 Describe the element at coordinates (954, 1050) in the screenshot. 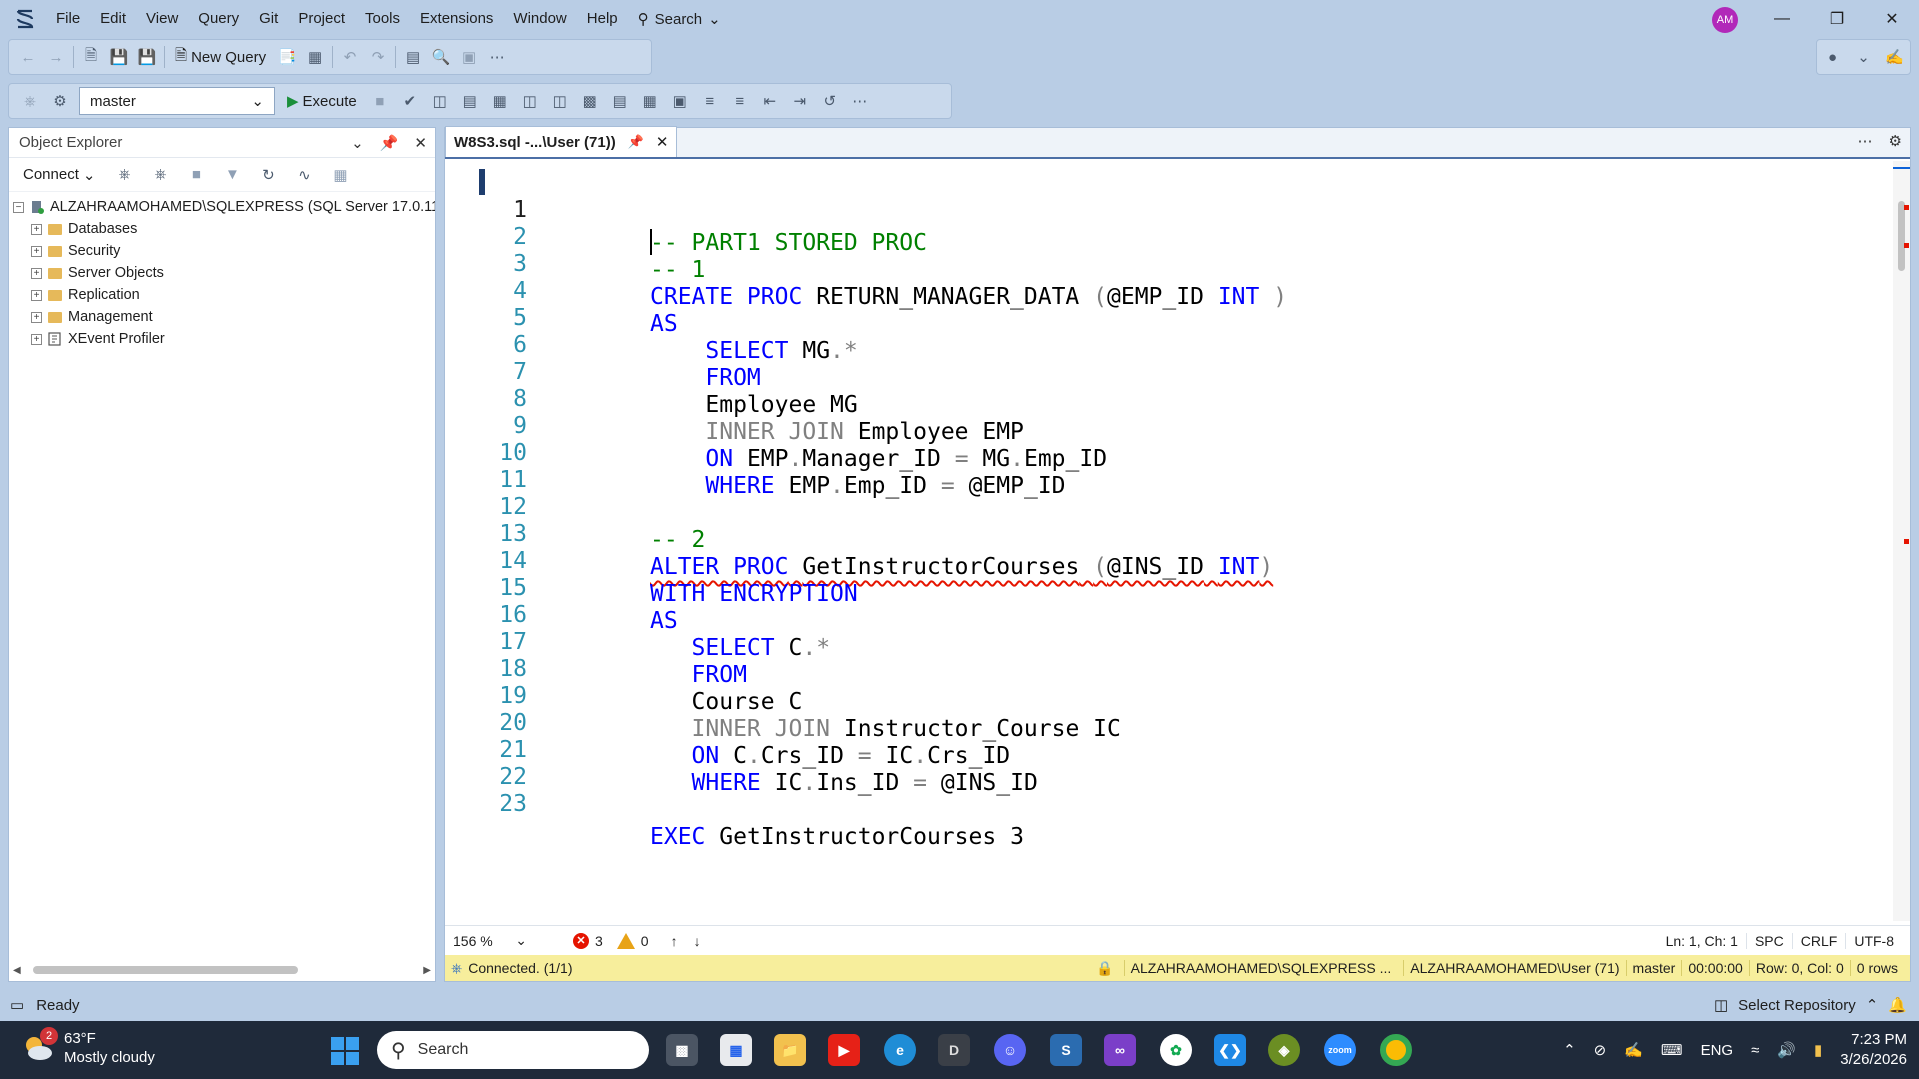

I see `dev-app-icon: D` at that location.